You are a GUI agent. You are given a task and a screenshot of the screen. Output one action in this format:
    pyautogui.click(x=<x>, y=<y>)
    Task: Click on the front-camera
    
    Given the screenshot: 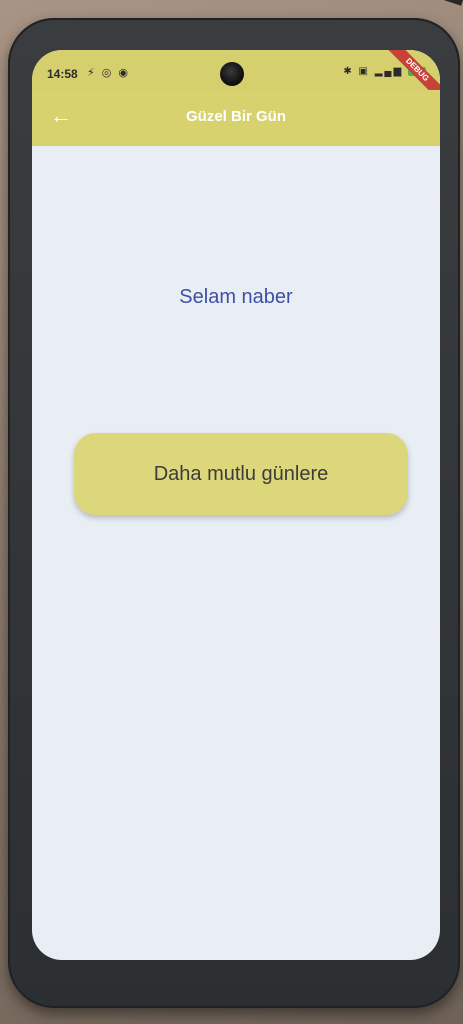 What is the action you would take?
    pyautogui.click(x=232, y=74)
    